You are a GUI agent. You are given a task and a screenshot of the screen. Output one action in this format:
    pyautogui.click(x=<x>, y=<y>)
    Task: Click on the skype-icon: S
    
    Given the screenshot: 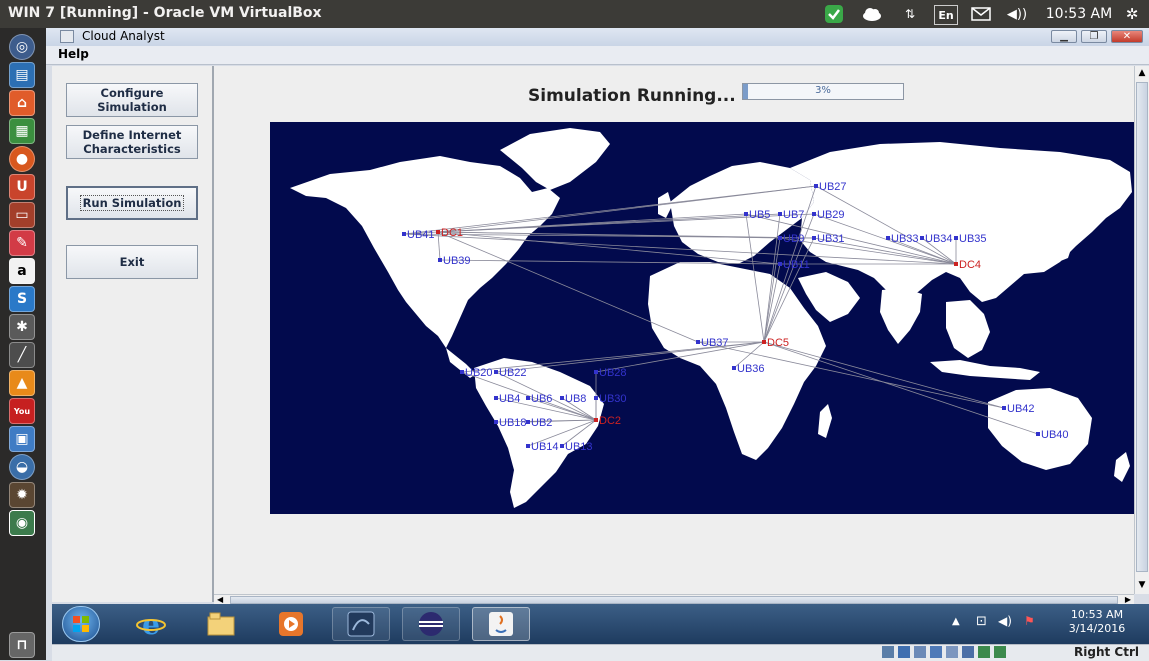 What is the action you would take?
    pyautogui.click(x=22, y=299)
    